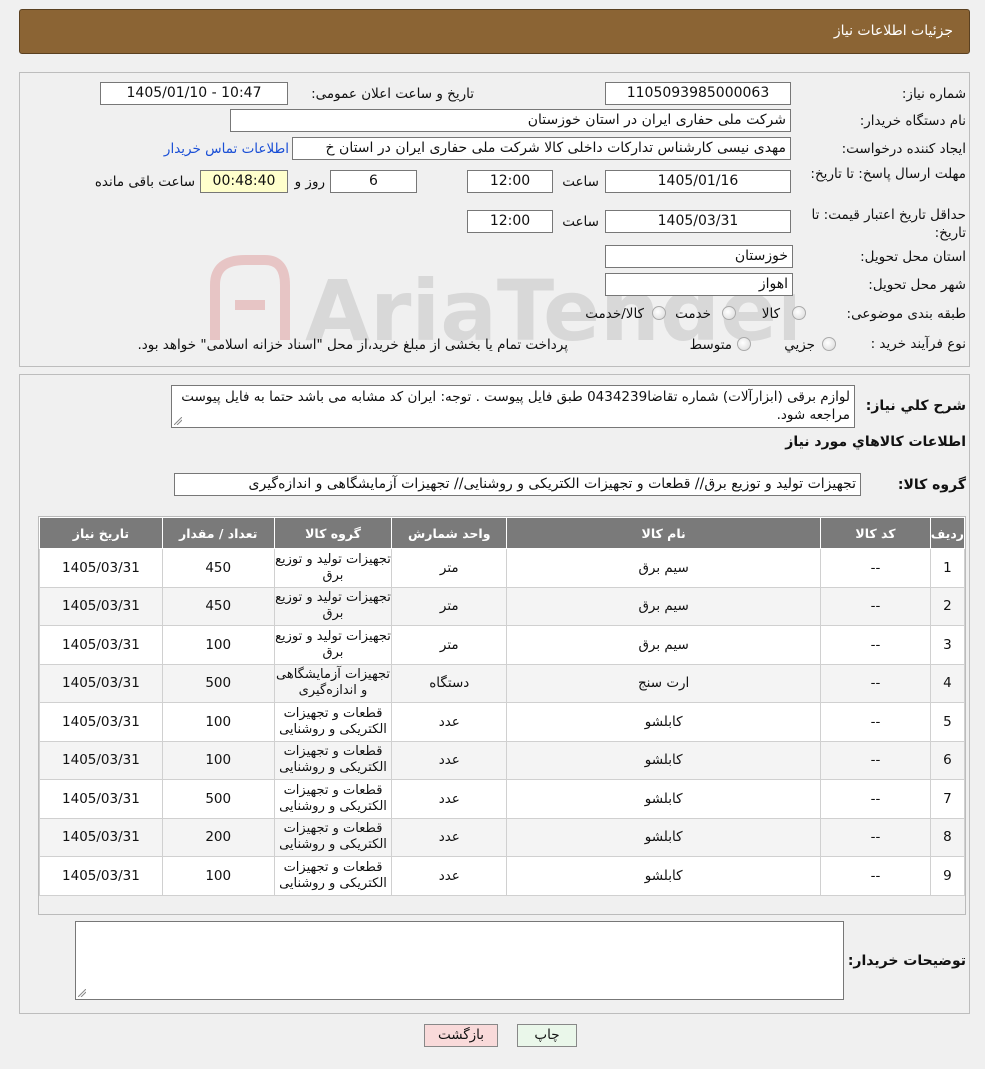 This screenshot has height=1069, width=985. I want to click on validity-time-field: 12:00, so click(510, 221).